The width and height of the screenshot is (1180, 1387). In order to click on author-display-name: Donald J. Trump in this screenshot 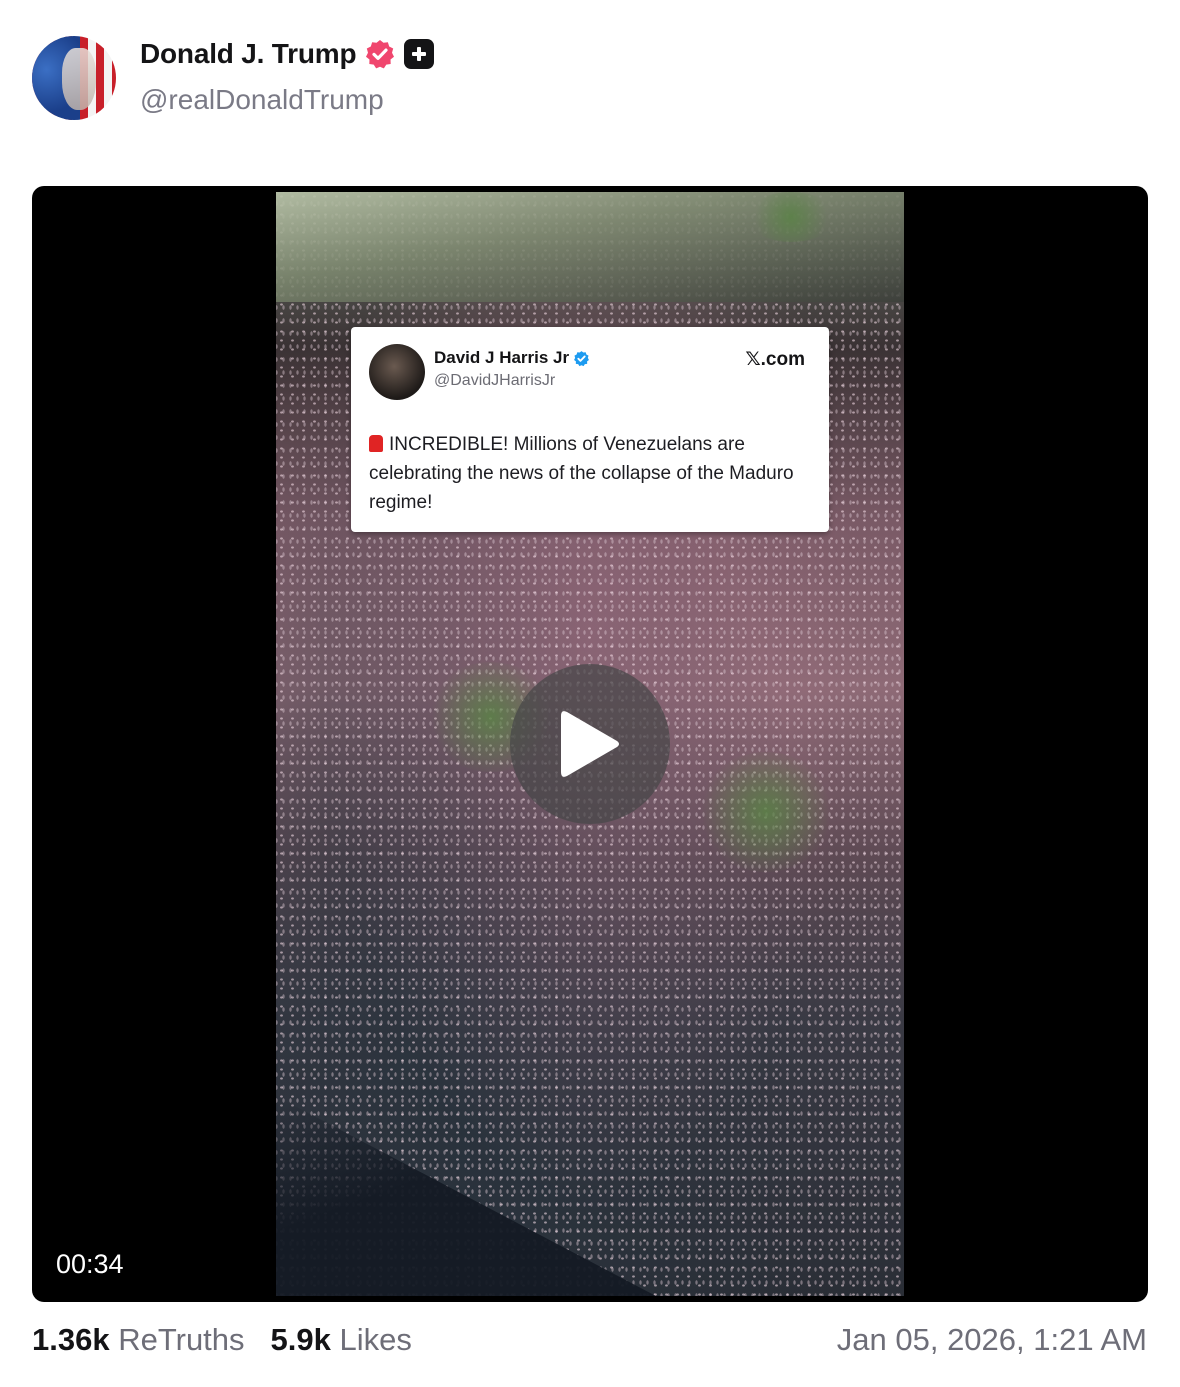, I will do `click(248, 54)`.